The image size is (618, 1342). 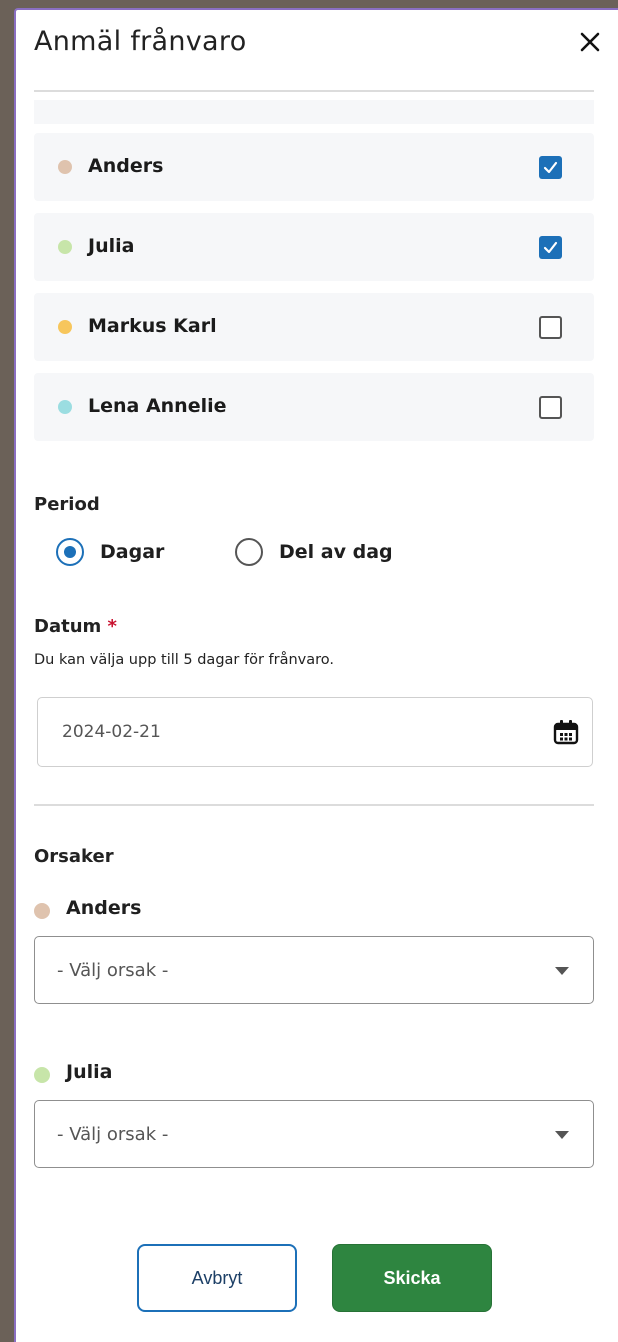 I want to click on date-value: 2024-02-21, so click(x=111, y=732).